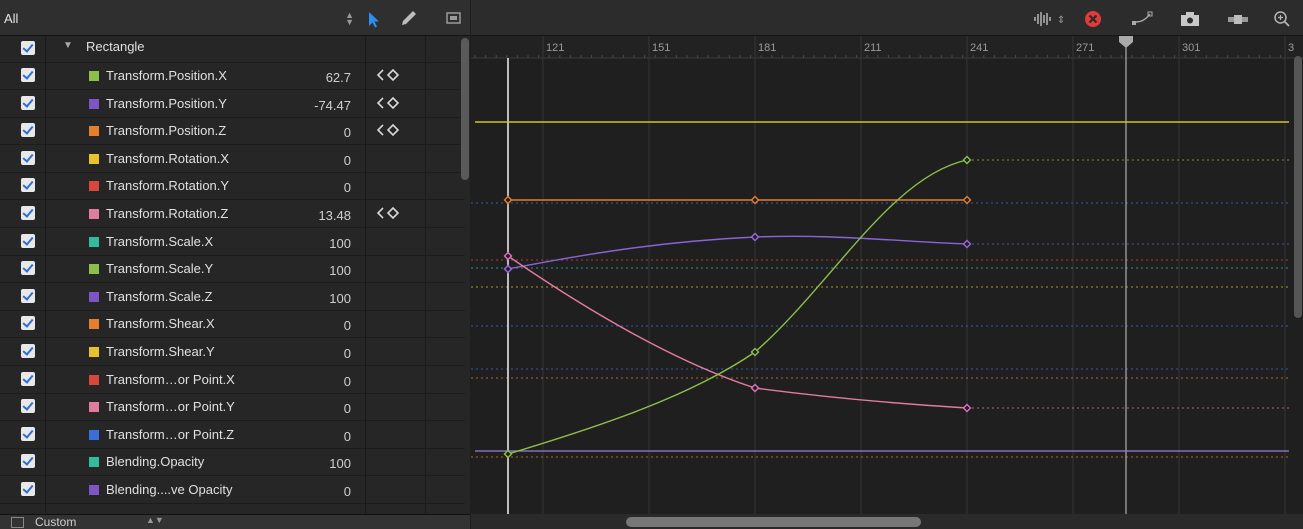 This screenshot has width=1303, height=529. Describe the element at coordinates (454, 19) in the screenshot. I see `frame-icon` at that location.